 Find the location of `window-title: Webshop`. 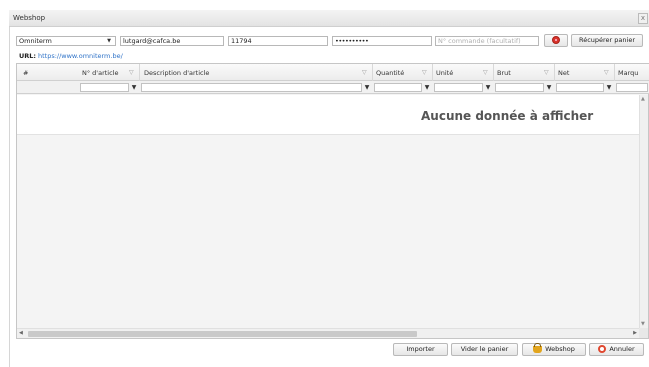

window-title: Webshop is located at coordinates (29, 18).